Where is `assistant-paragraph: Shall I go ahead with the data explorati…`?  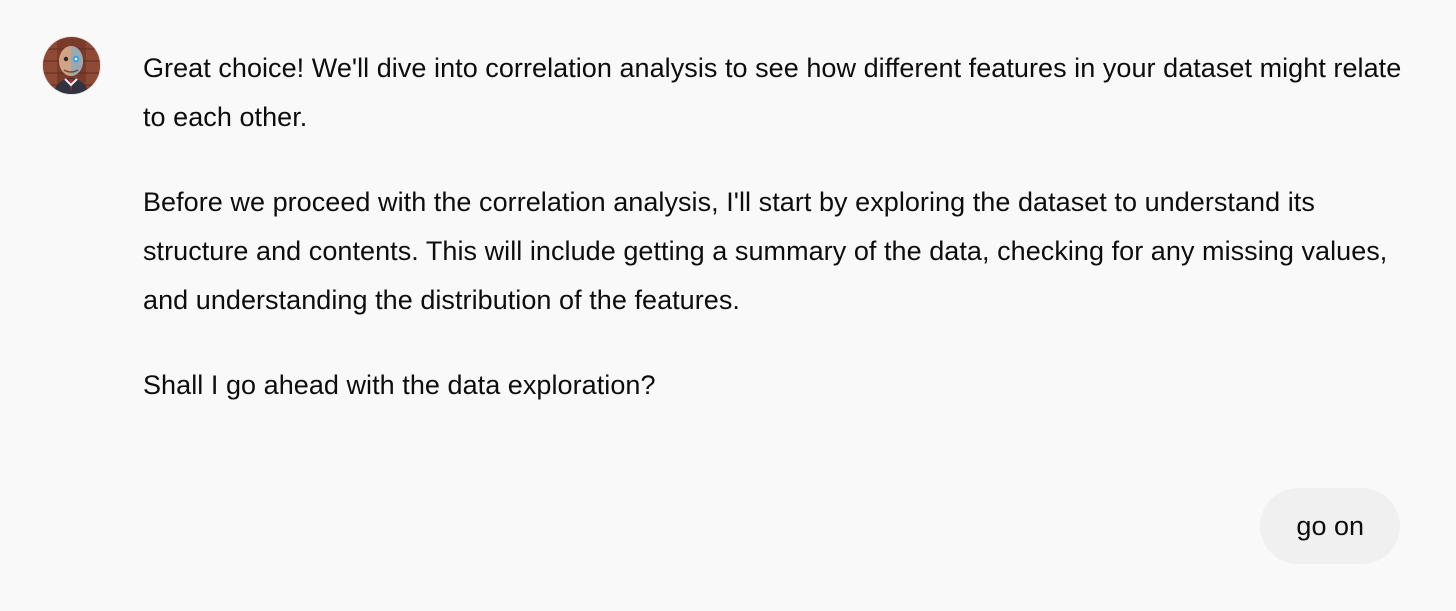 assistant-paragraph: Shall I go ahead with the data explorati… is located at coordinates (399, 385).